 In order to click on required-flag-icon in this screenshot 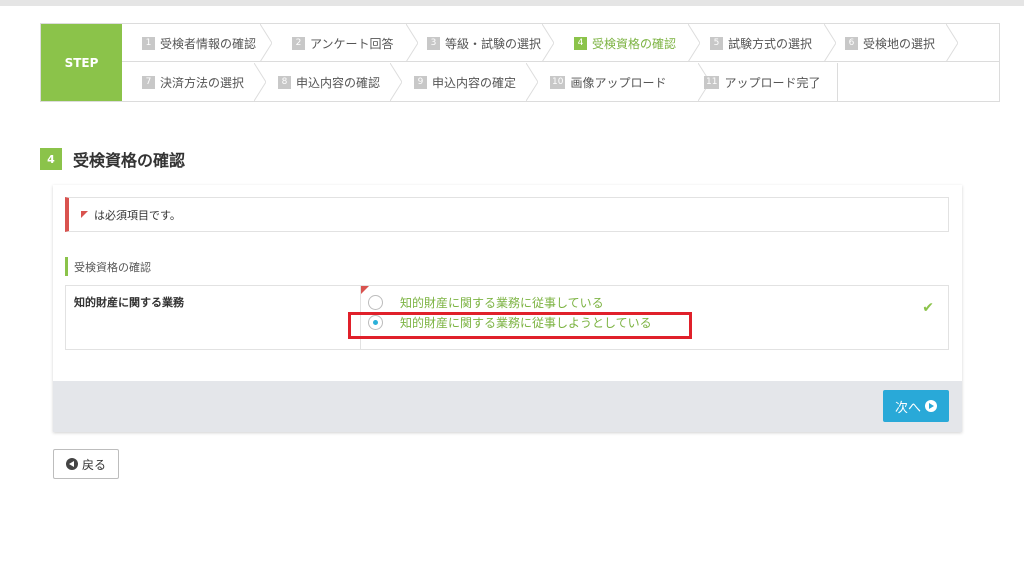, I will do `click(84, 214)`.